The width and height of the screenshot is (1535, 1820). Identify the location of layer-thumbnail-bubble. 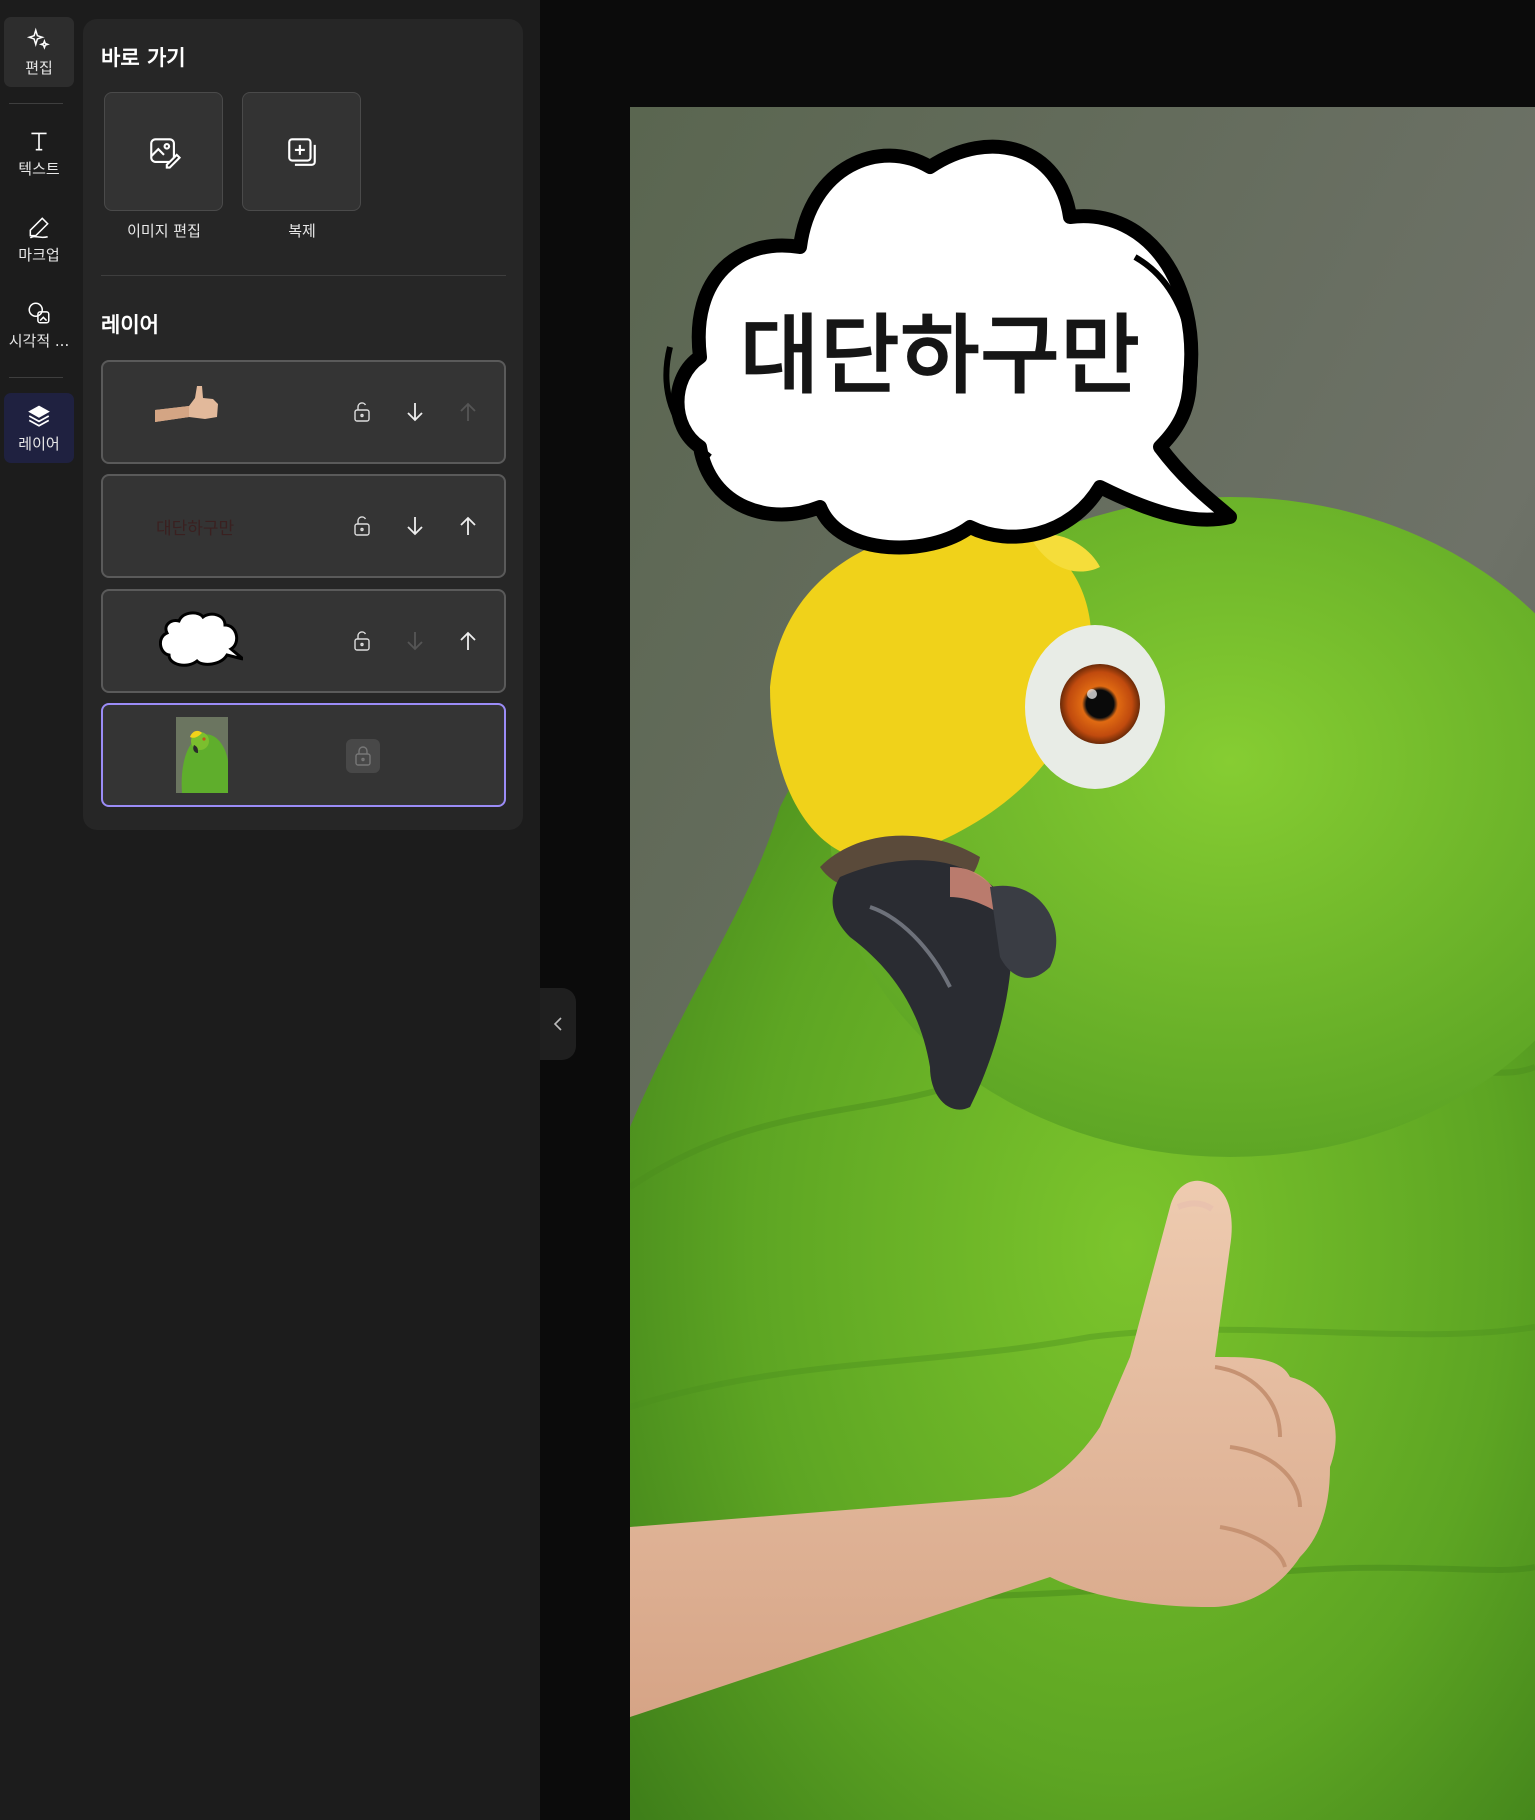
(201, 639).